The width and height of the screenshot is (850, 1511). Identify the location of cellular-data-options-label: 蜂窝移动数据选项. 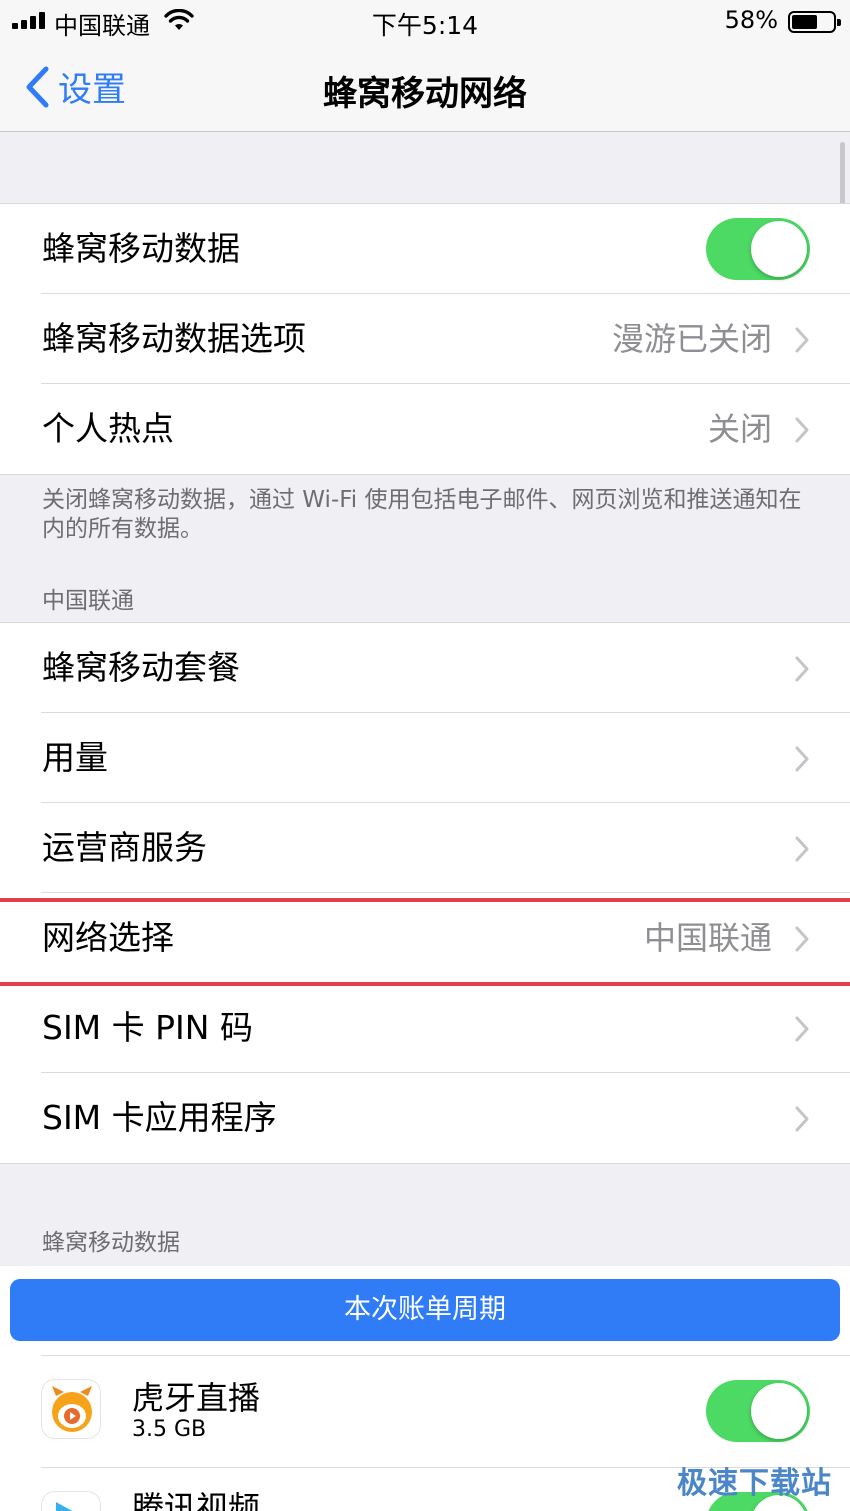
(174, 338).